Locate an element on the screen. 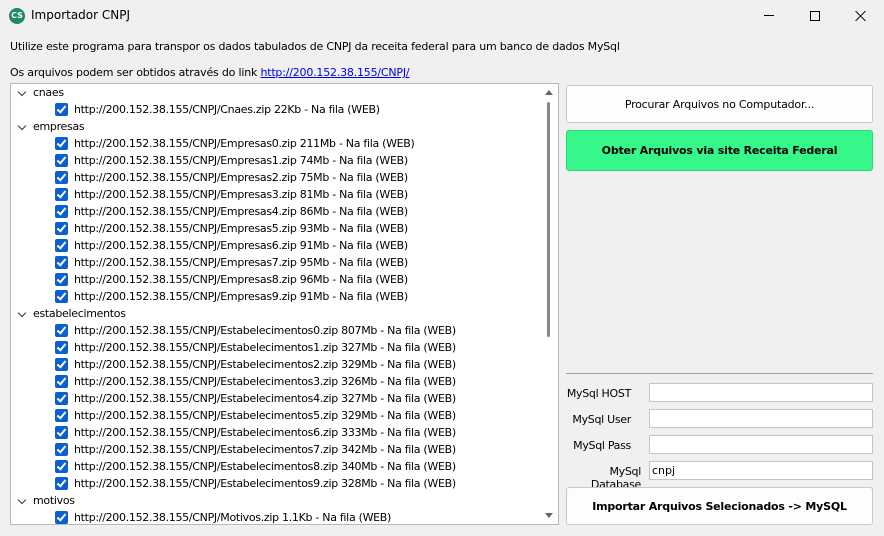  mysql-pass-label: MySql Pass is located at coordinates (602, 445).